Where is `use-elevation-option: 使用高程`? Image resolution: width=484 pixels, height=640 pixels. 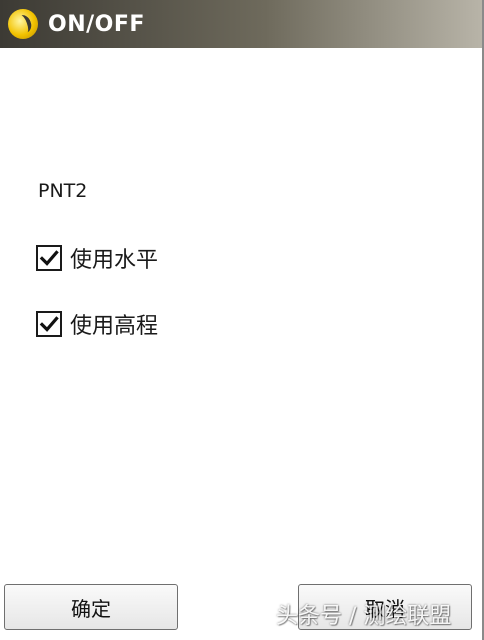 use-elevation-option: 使用高程 is located at coordinates (97, 324).